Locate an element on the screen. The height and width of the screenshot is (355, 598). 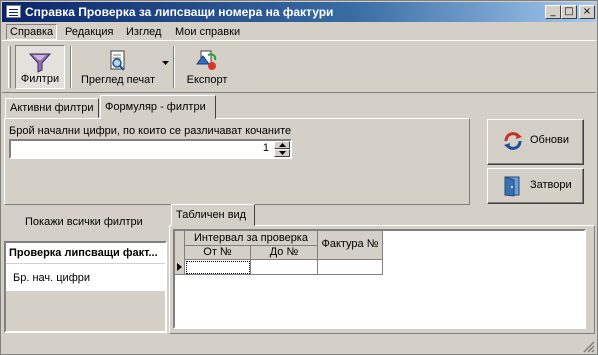
print-preview-button: Преглед печат is located at coordinates (118, 67).